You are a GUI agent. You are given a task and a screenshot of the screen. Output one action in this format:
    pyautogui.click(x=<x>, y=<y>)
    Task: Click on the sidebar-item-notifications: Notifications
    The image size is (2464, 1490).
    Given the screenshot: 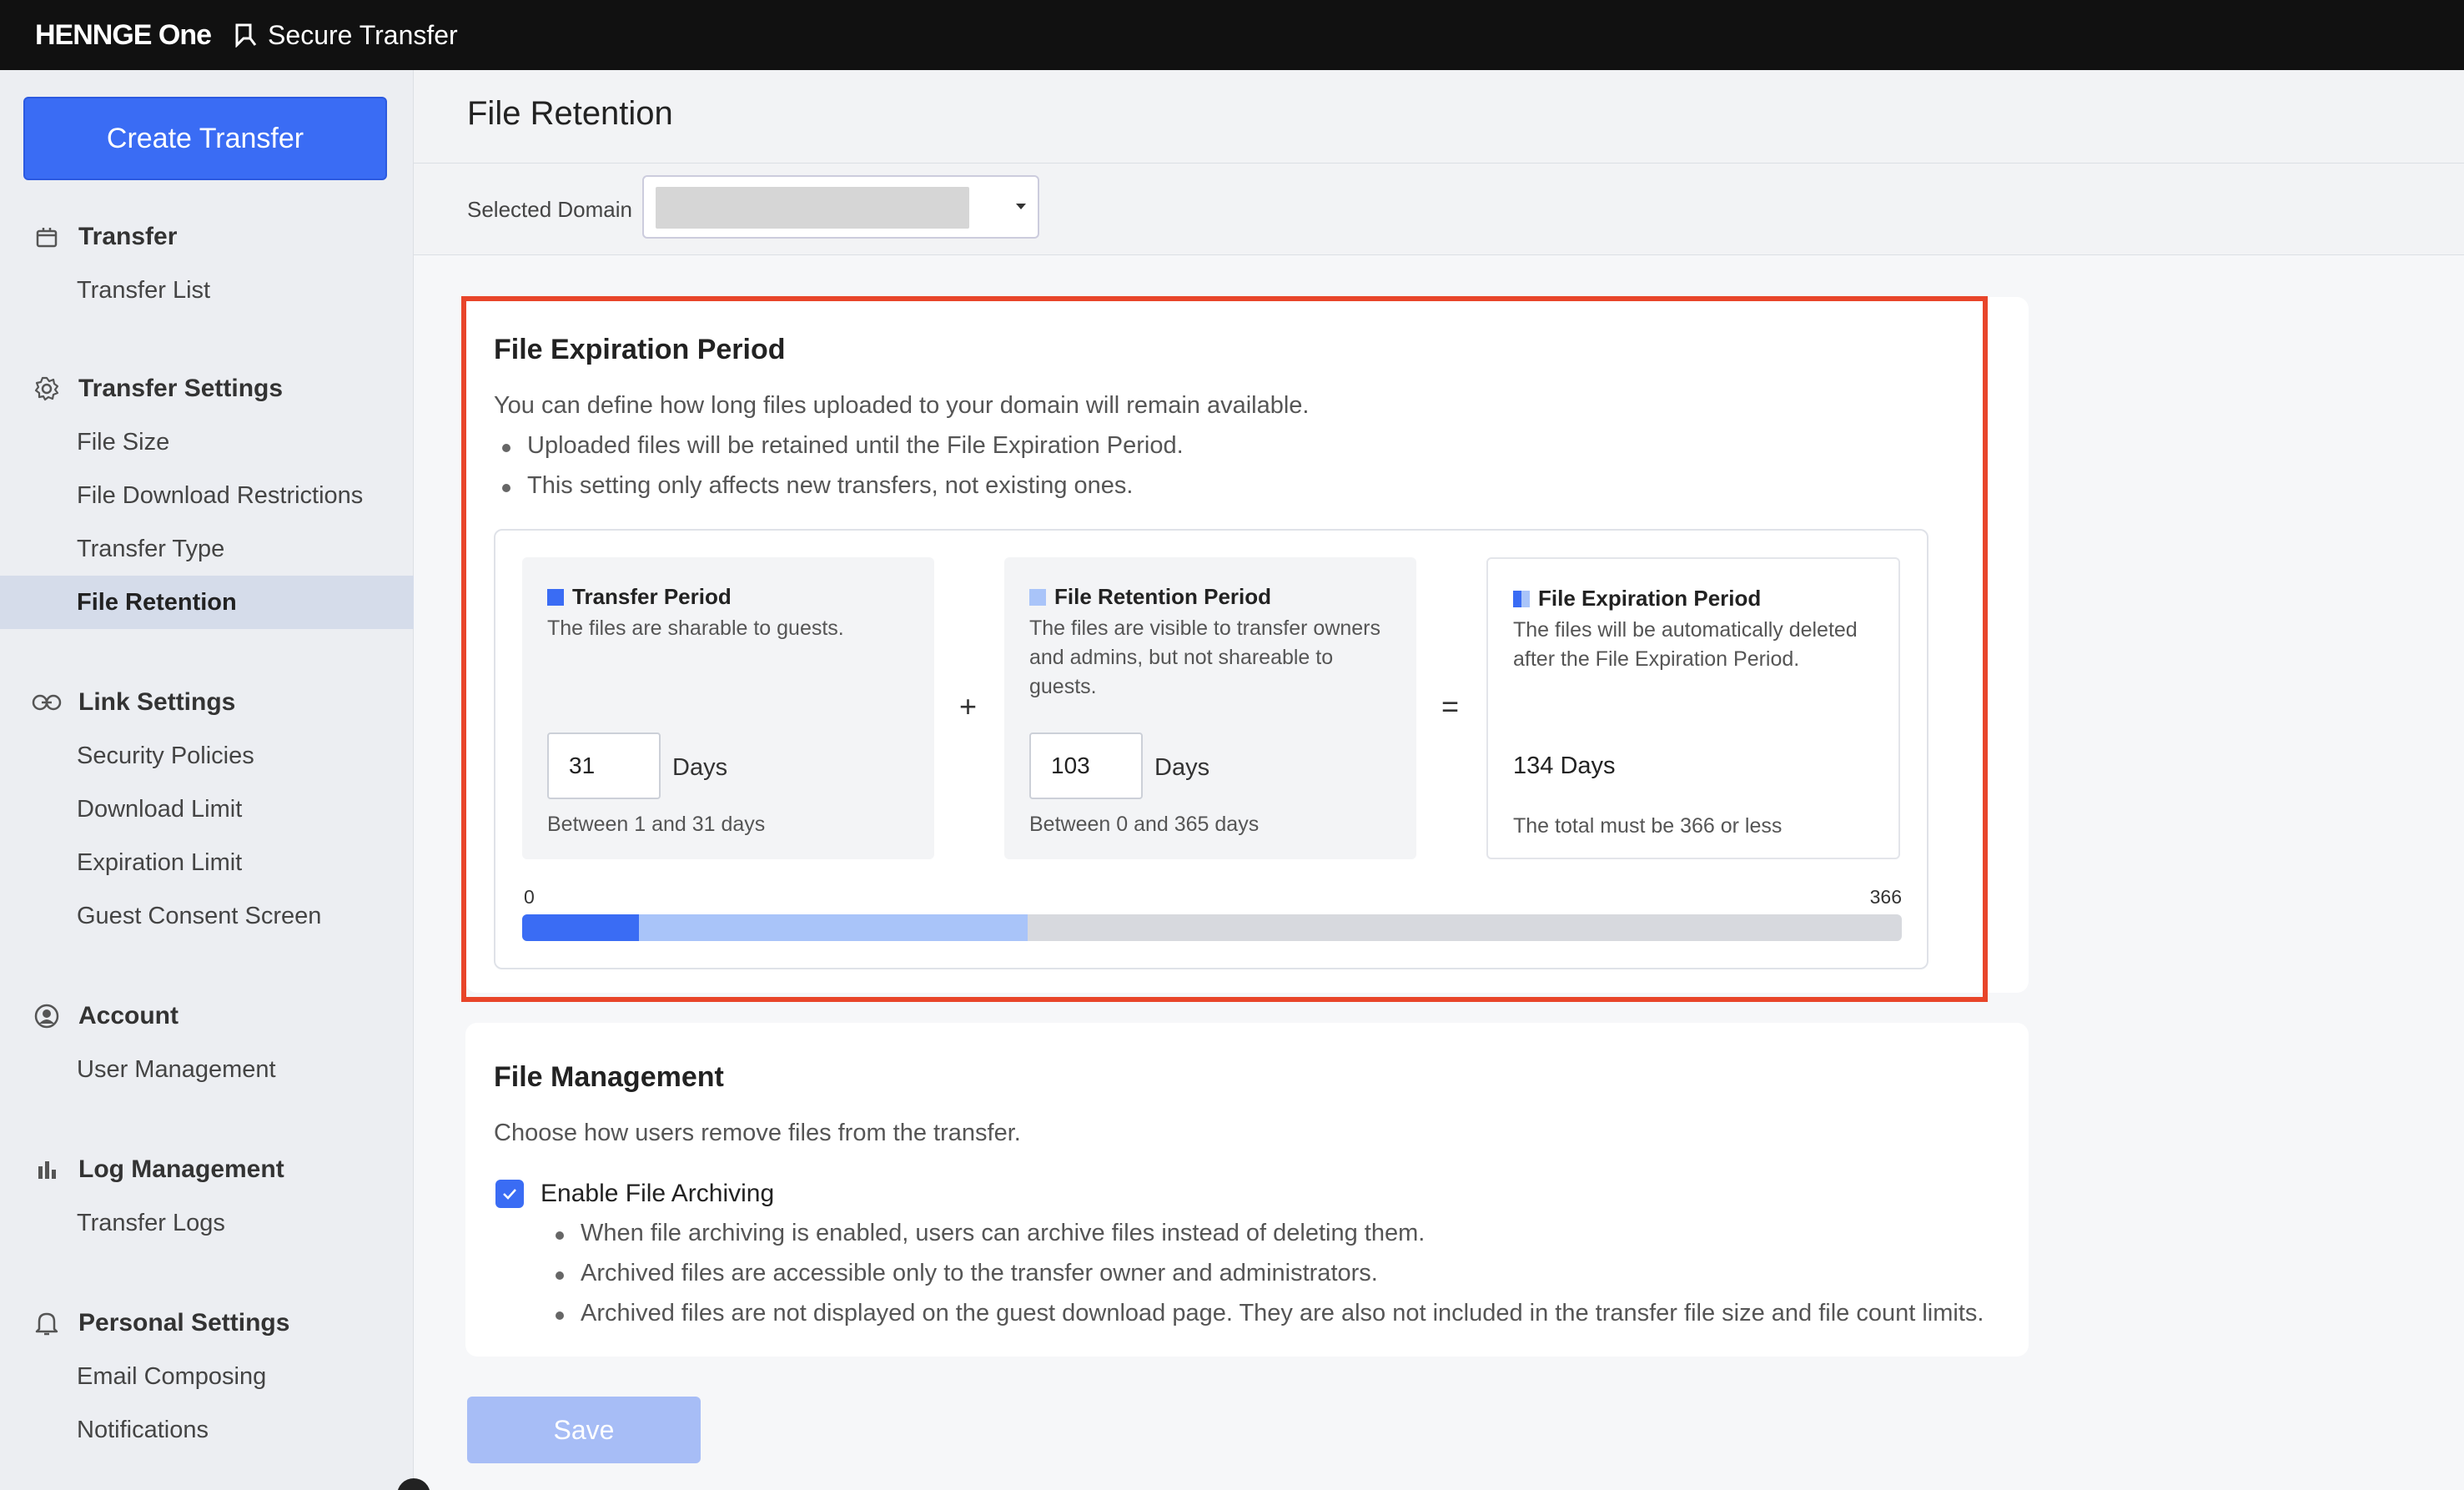 What is the action you would take?
    pyautogui.click(x=207, y=1430)
    